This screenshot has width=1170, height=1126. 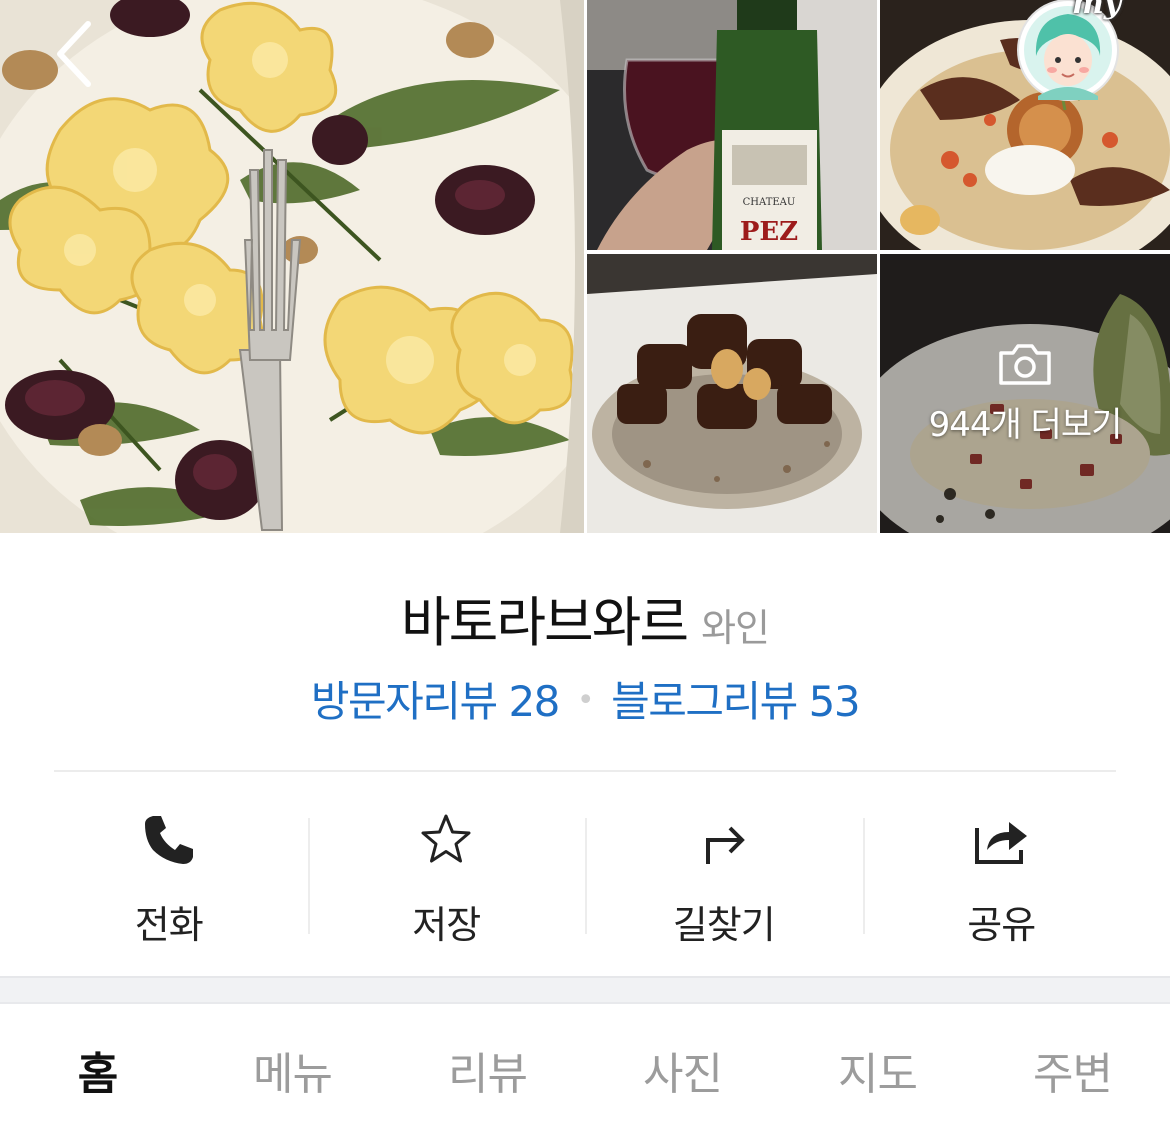 I want to click on tab-nearby: 주변, so click(x=1072, y=1065).